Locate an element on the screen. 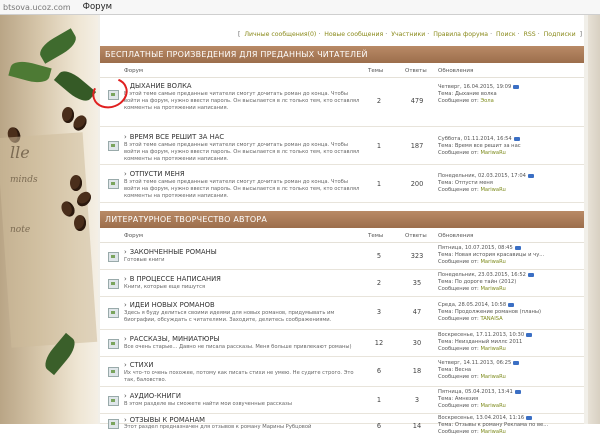 The image size is (600, 438). nav-rules: Правила форума is located at coordinates (460, 34).